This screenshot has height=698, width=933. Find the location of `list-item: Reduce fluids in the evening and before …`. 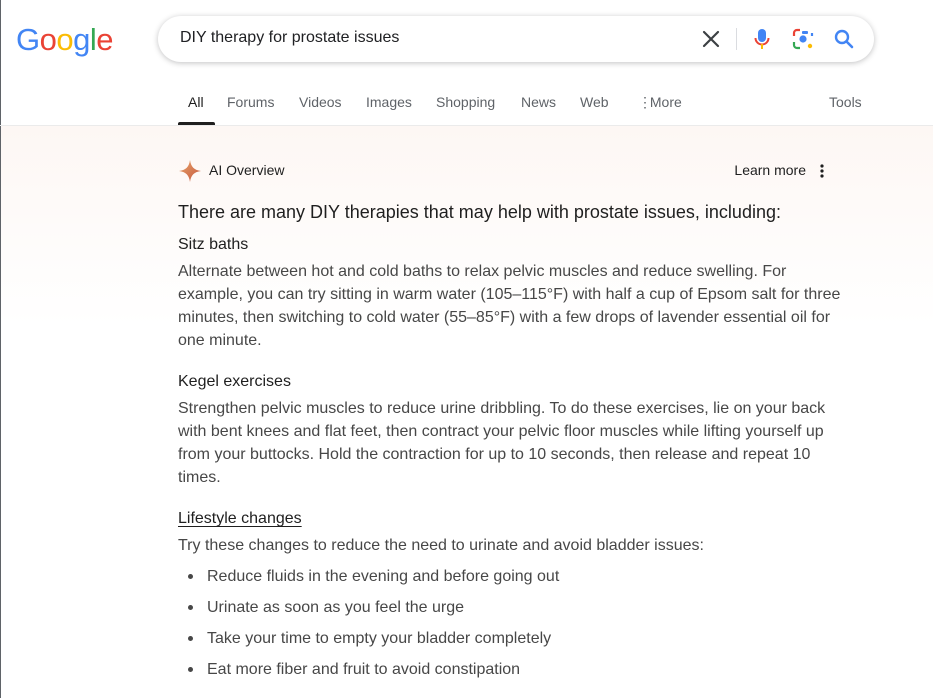

list-item: Reduce fluids in the evening and before … is located at coordinates (518, 576).